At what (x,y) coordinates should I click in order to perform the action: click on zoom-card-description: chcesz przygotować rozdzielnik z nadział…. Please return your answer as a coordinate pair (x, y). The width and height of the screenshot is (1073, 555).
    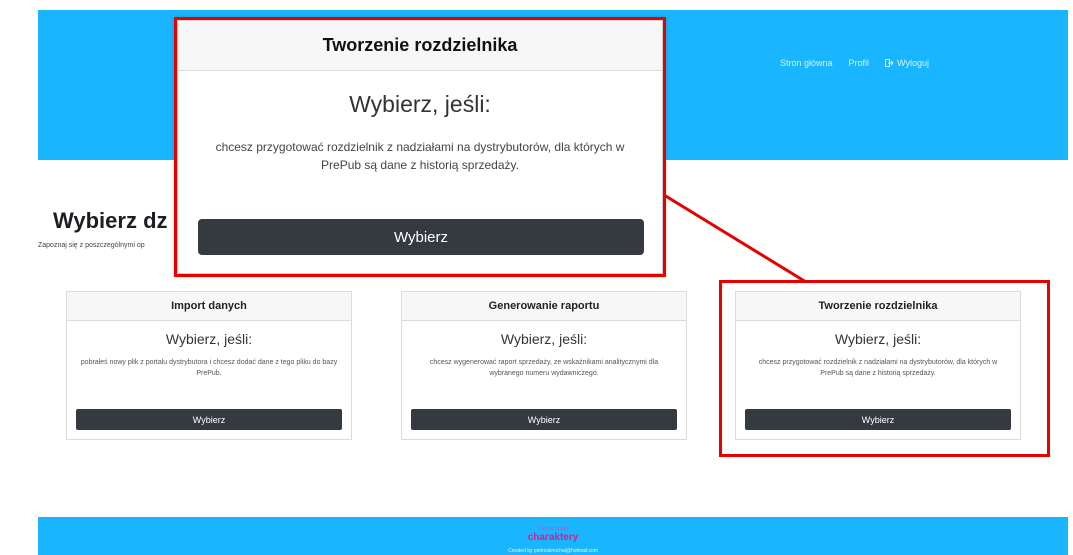
    Looking at the image, I should click on (420, 156).